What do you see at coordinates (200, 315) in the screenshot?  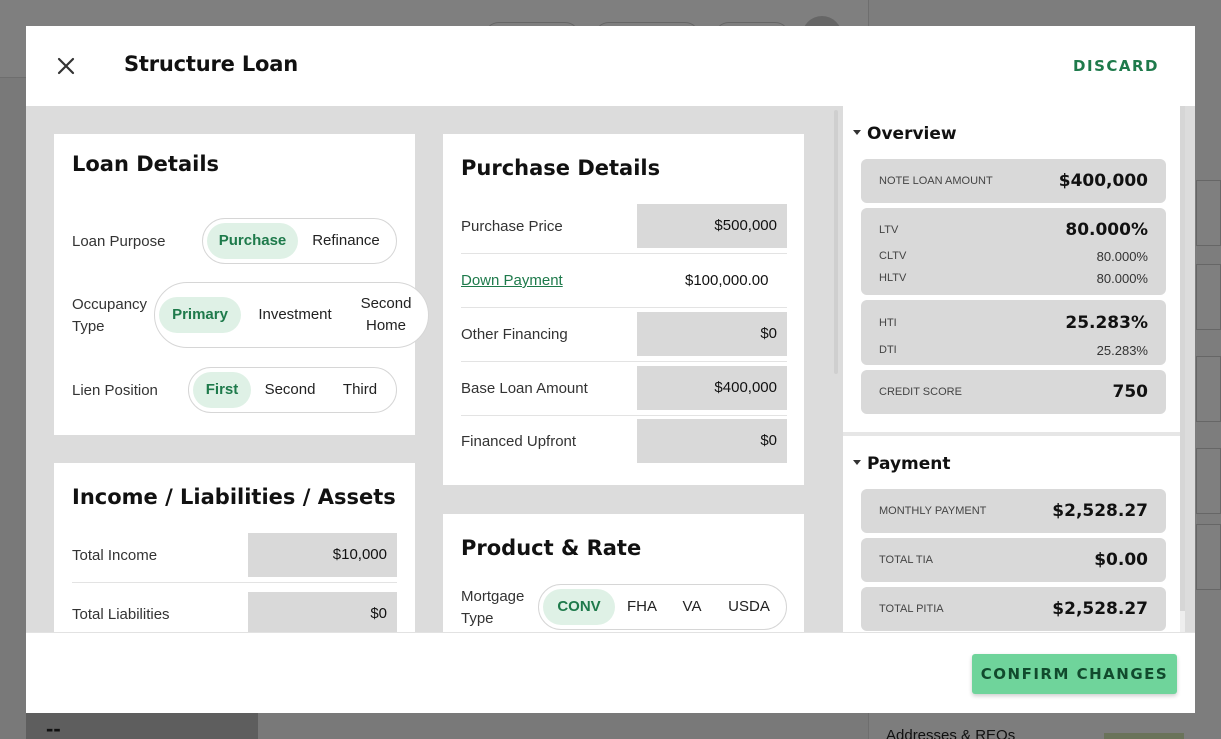 I see `occupancy-option-primary: Primary` at bounding box center [200, 315].